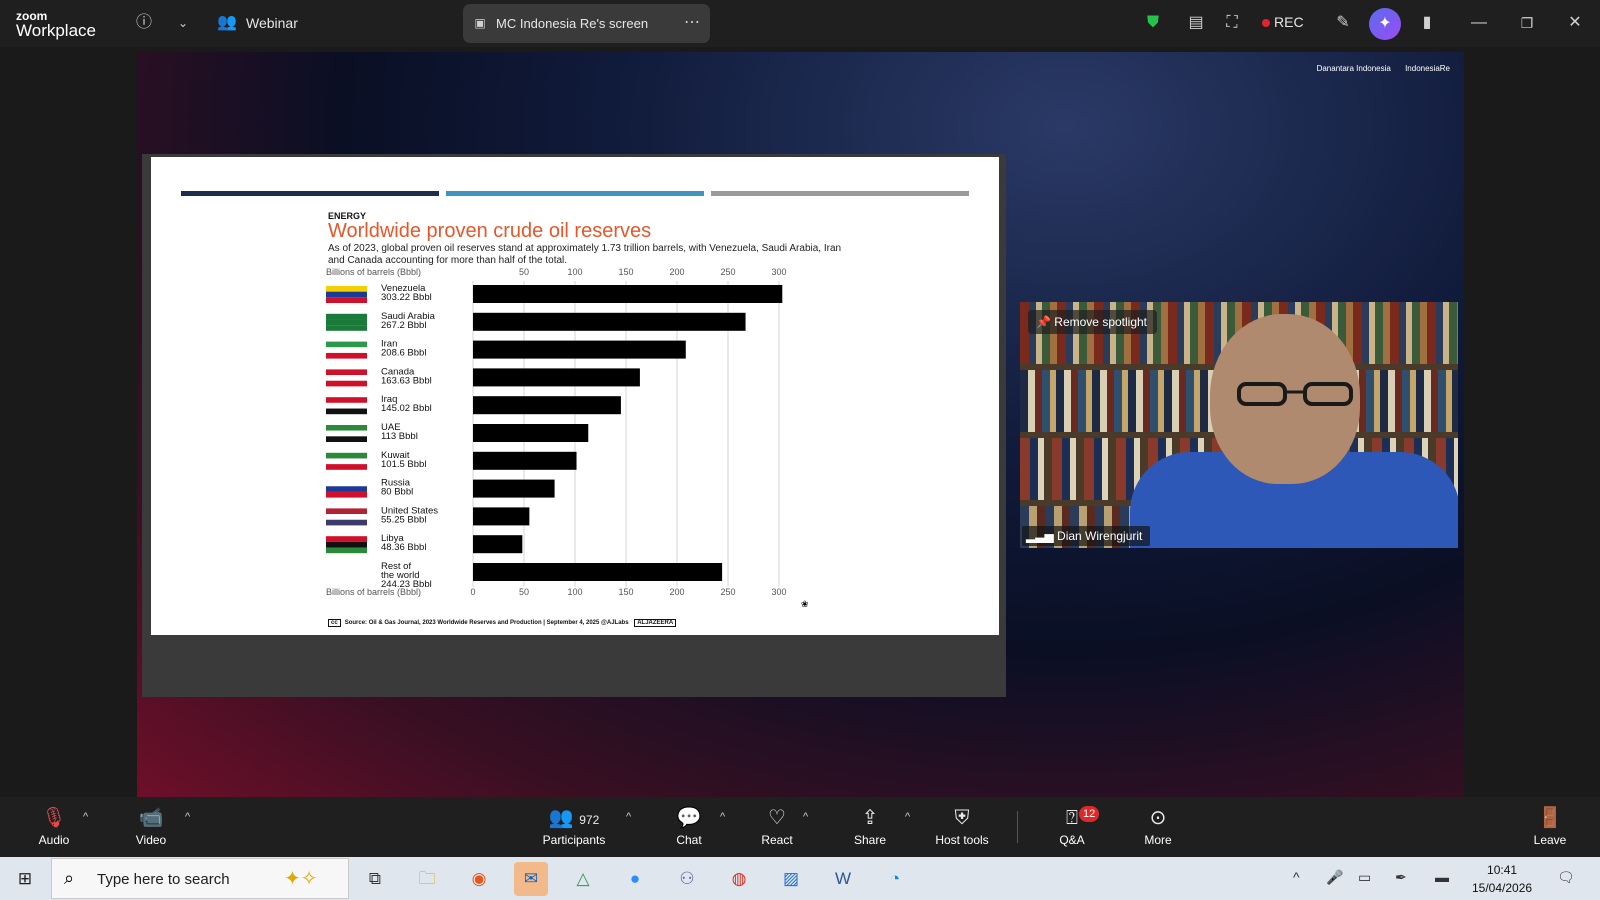  I want to click on share-button: ⇪ Share, so click(870, 826).